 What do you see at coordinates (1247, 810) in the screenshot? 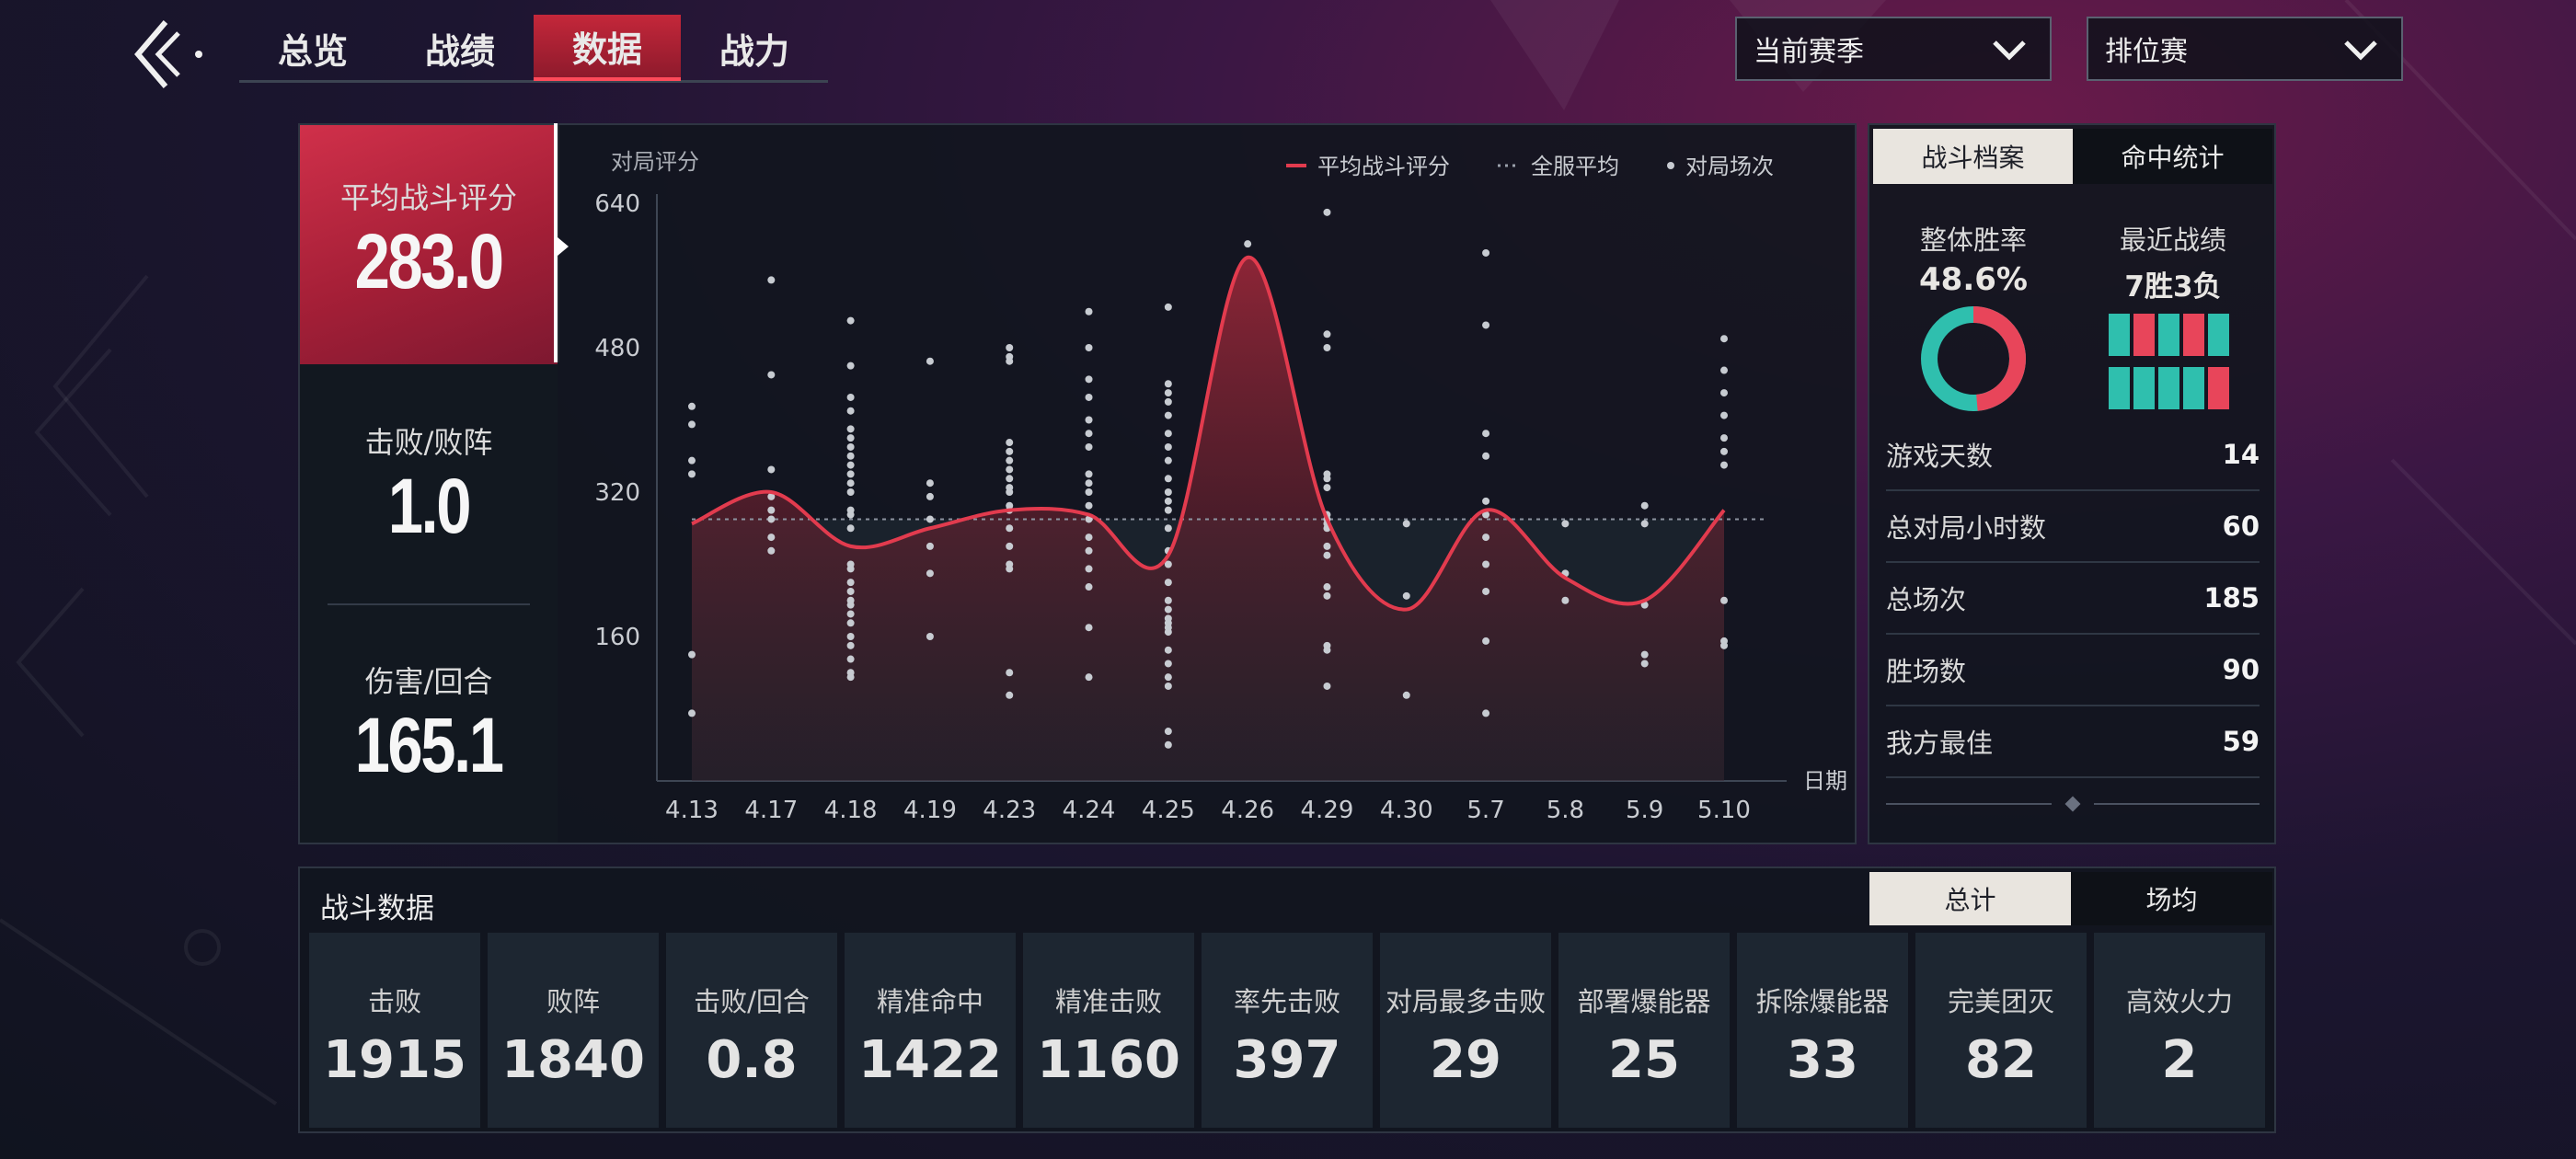
I see `x-tick-label: 4.26` at bounding box center [1247, 810].